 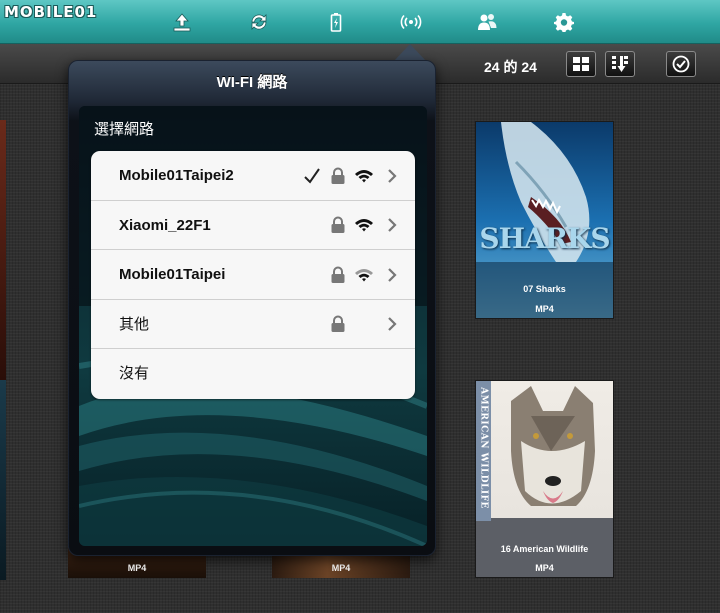 I want to click on grid-view-button, so click(x=581, y=64).